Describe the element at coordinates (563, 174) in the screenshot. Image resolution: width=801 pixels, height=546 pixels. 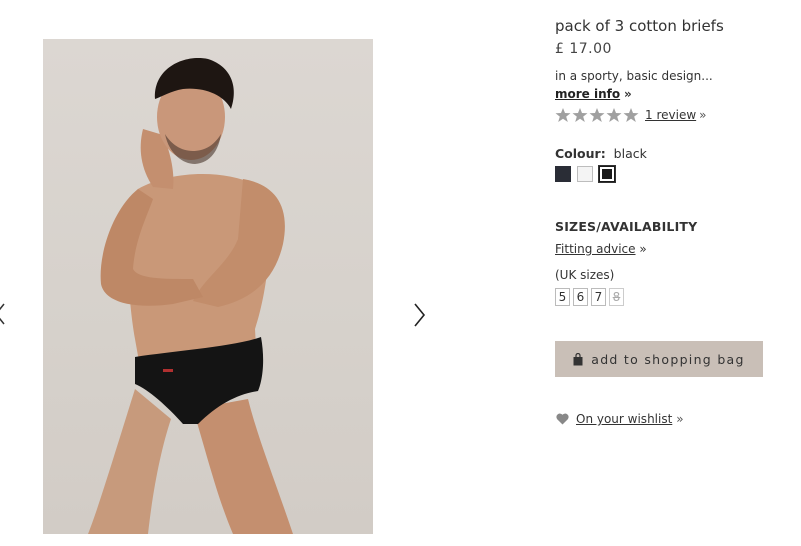
I see `swatch-navy` at that location.